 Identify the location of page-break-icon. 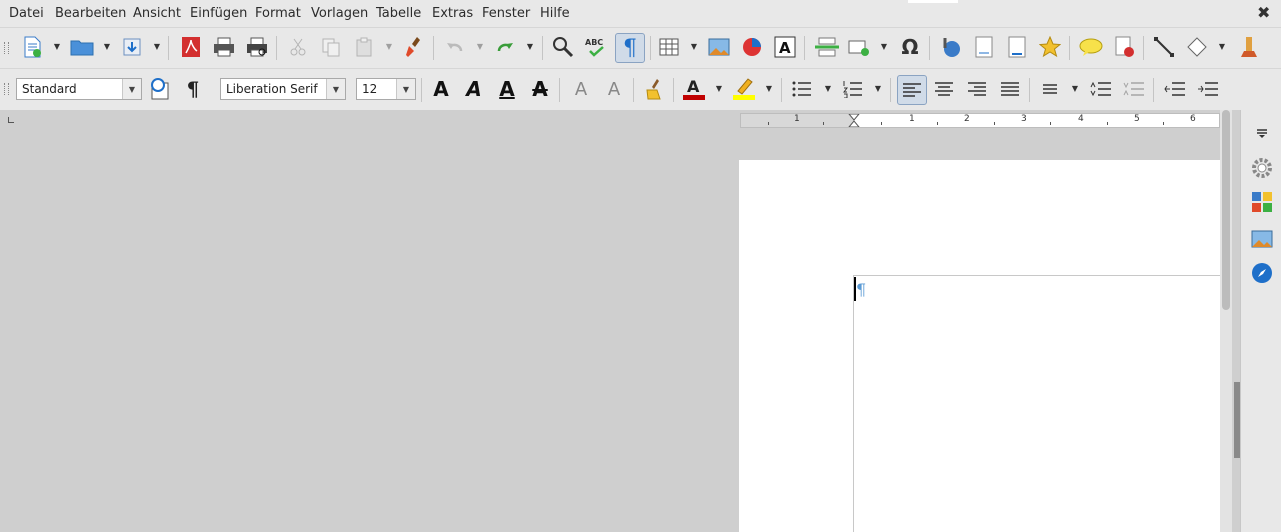
(827, 47).